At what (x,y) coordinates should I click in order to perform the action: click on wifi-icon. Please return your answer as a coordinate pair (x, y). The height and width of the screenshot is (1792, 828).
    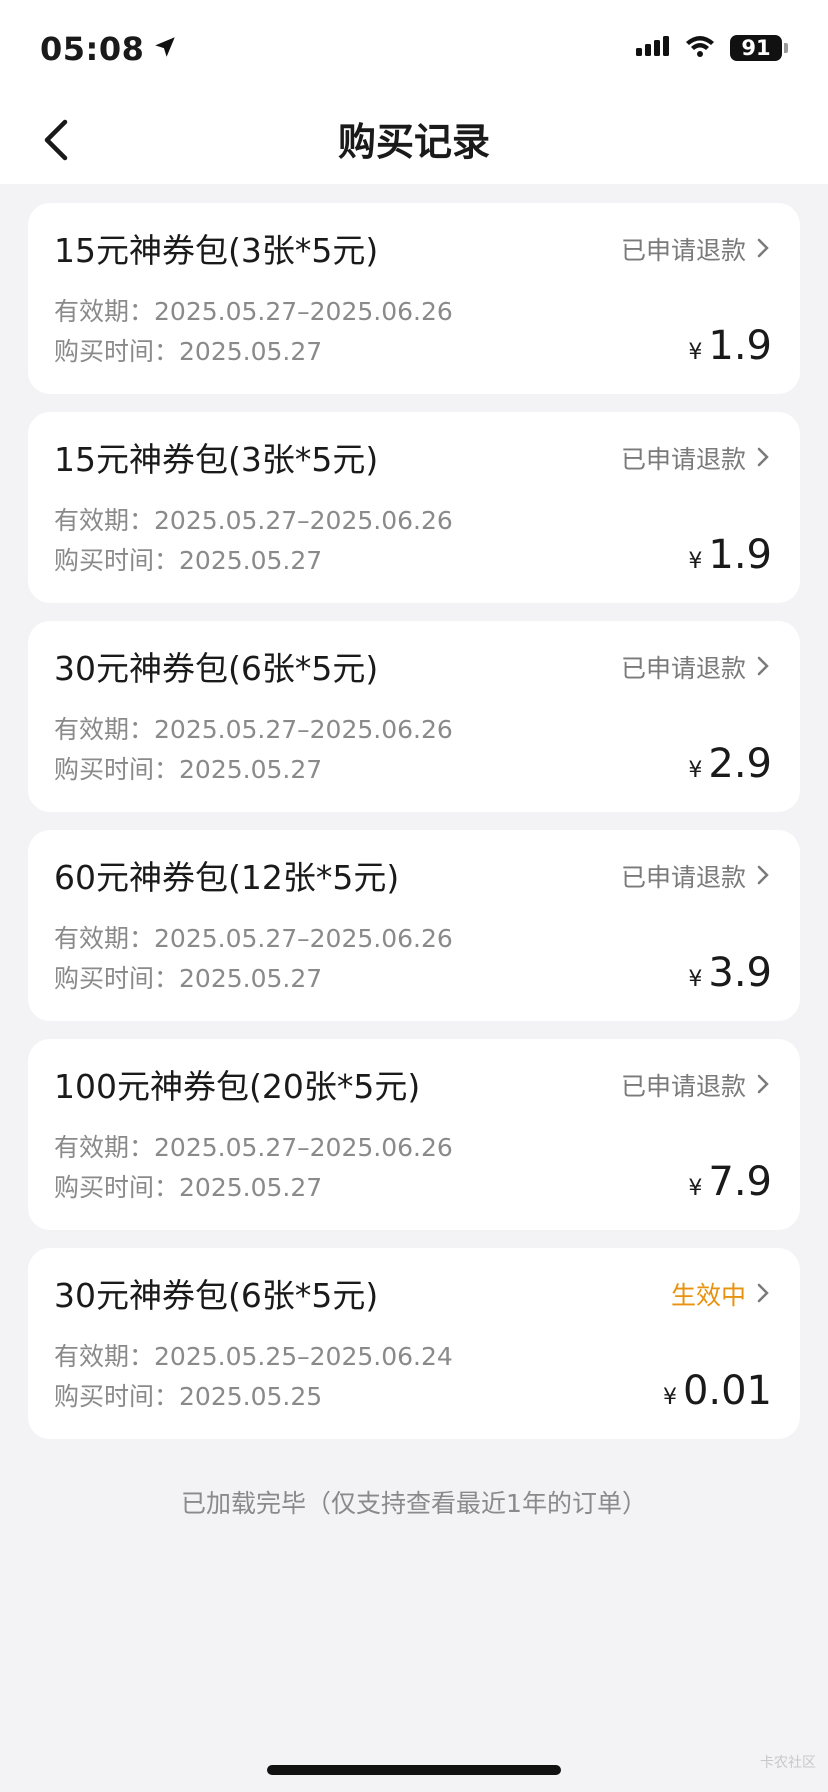
    Looking at the image, I should click on (700, 48).